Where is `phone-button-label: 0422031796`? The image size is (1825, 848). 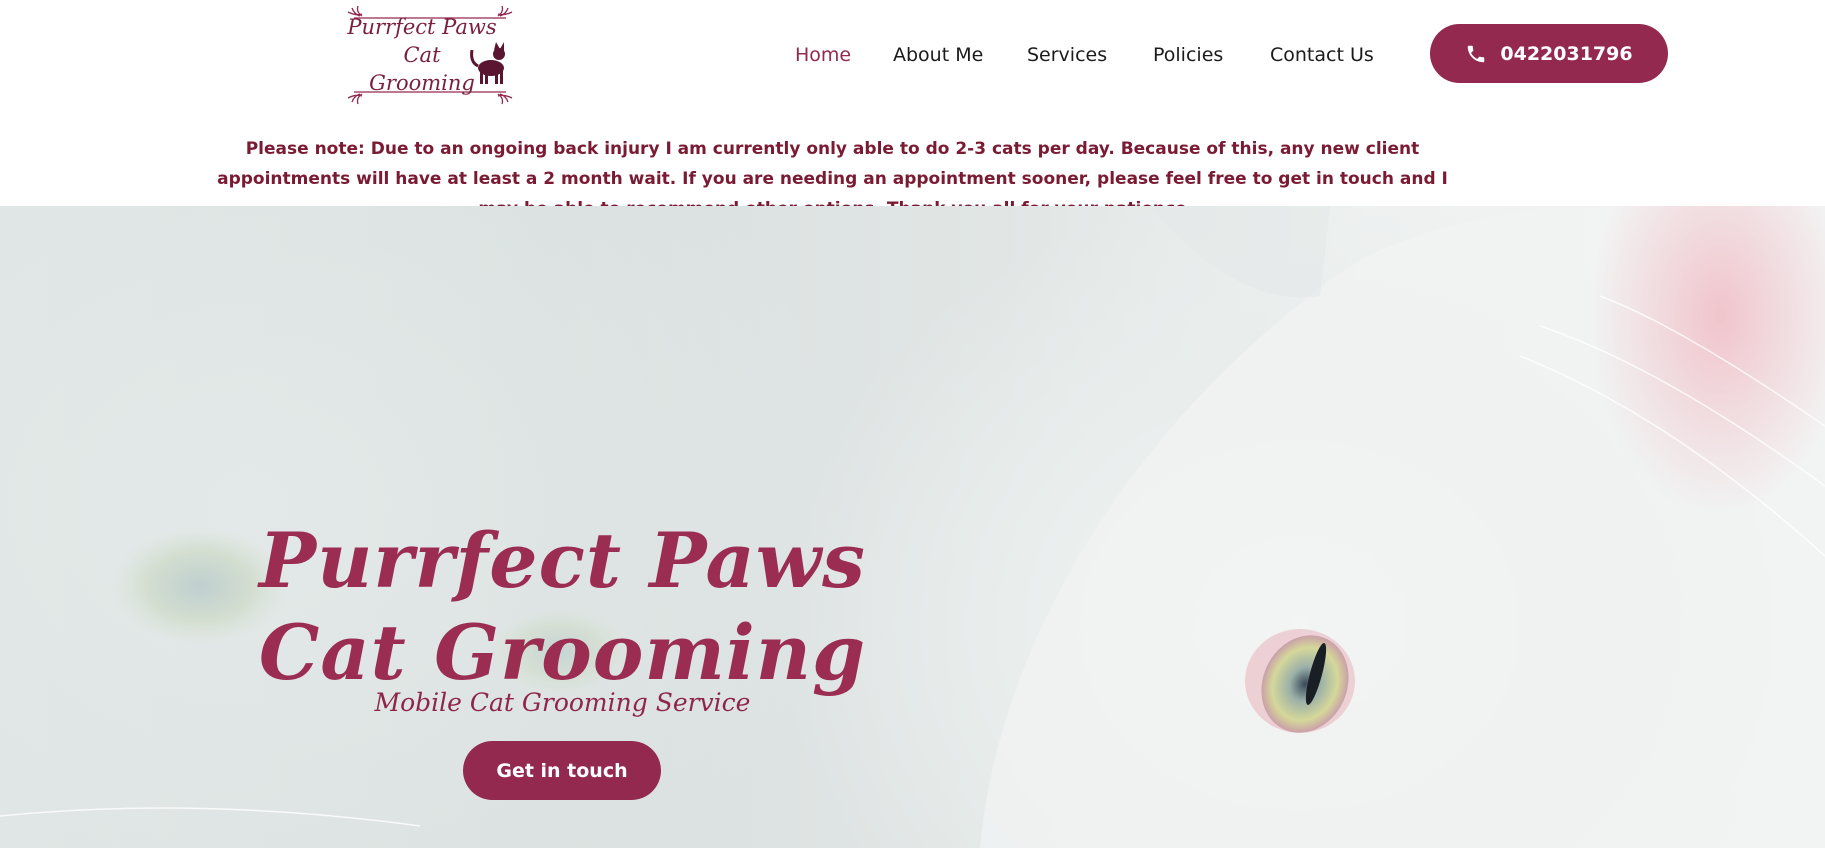 phone-button-label: 0422031796 is located at coordinates (1566, 53).